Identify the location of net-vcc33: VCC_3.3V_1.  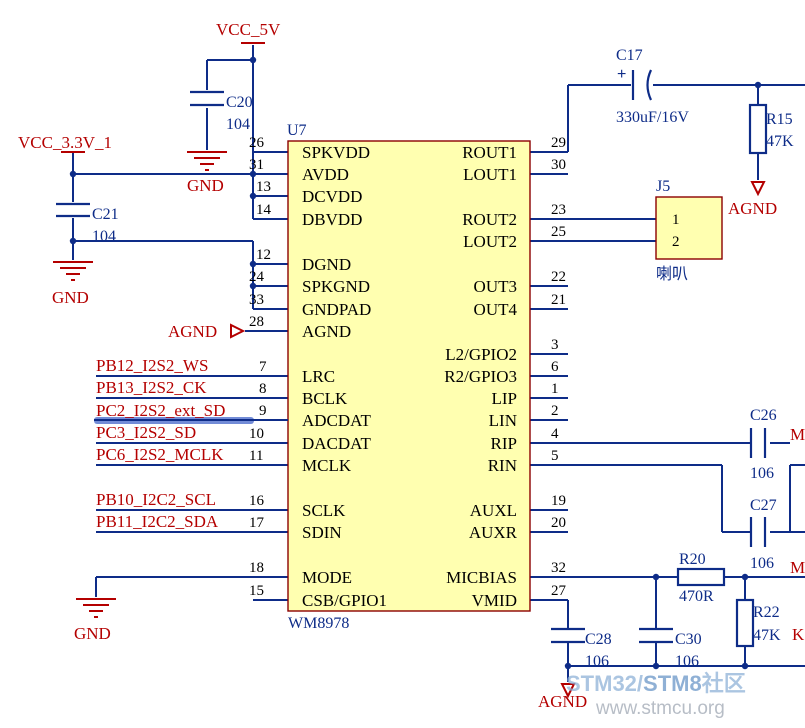
(65, 142).